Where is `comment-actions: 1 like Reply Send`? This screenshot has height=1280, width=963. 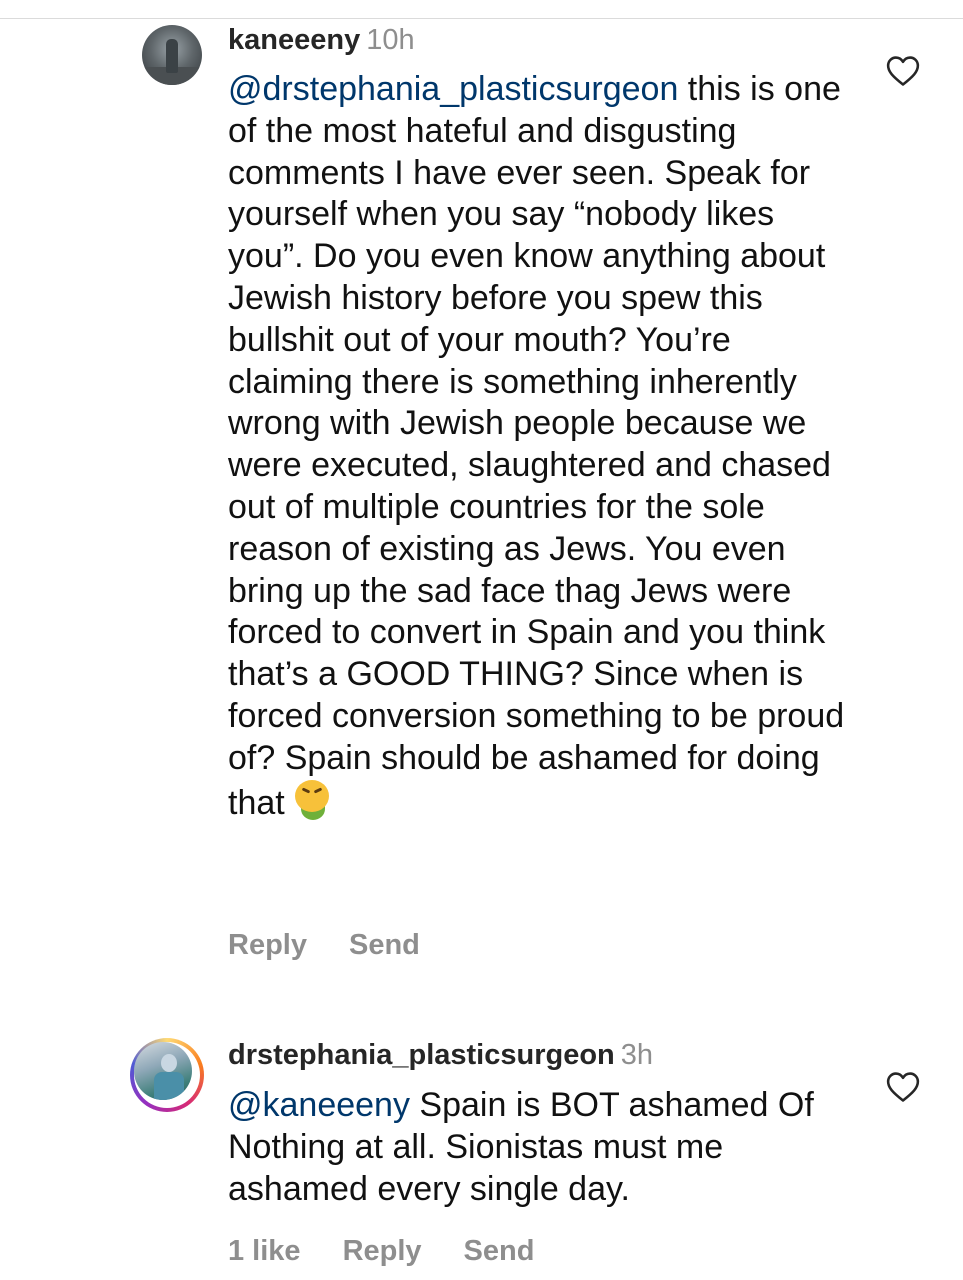 comment-actions: 1 like Reply Send is located at coordinates (402, 1251).